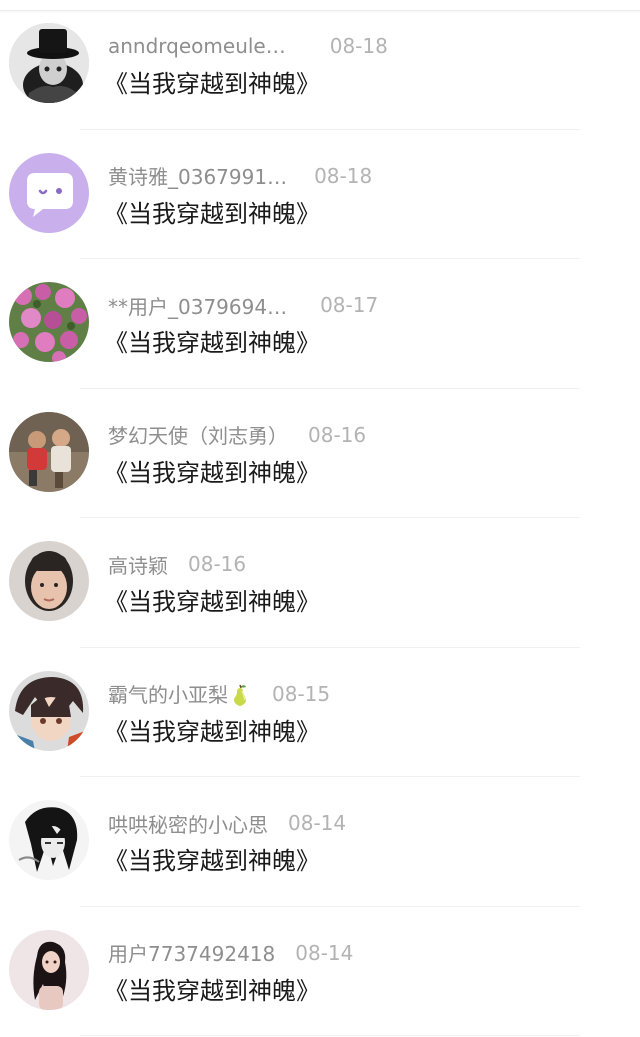 This screenshot has width=640, height=1037. I want to click on default-chat-bubble-avatar, so click(49, 192).